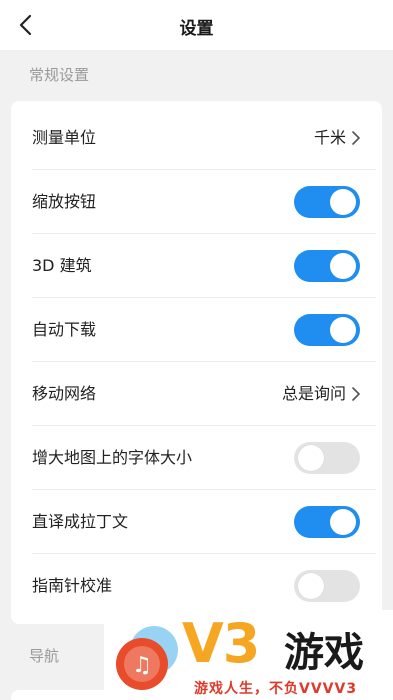  Describe the element at coordinates (196, 266) in the screenshot. I see `setting-row-3d-buildings: 3D 建筑` at that location.